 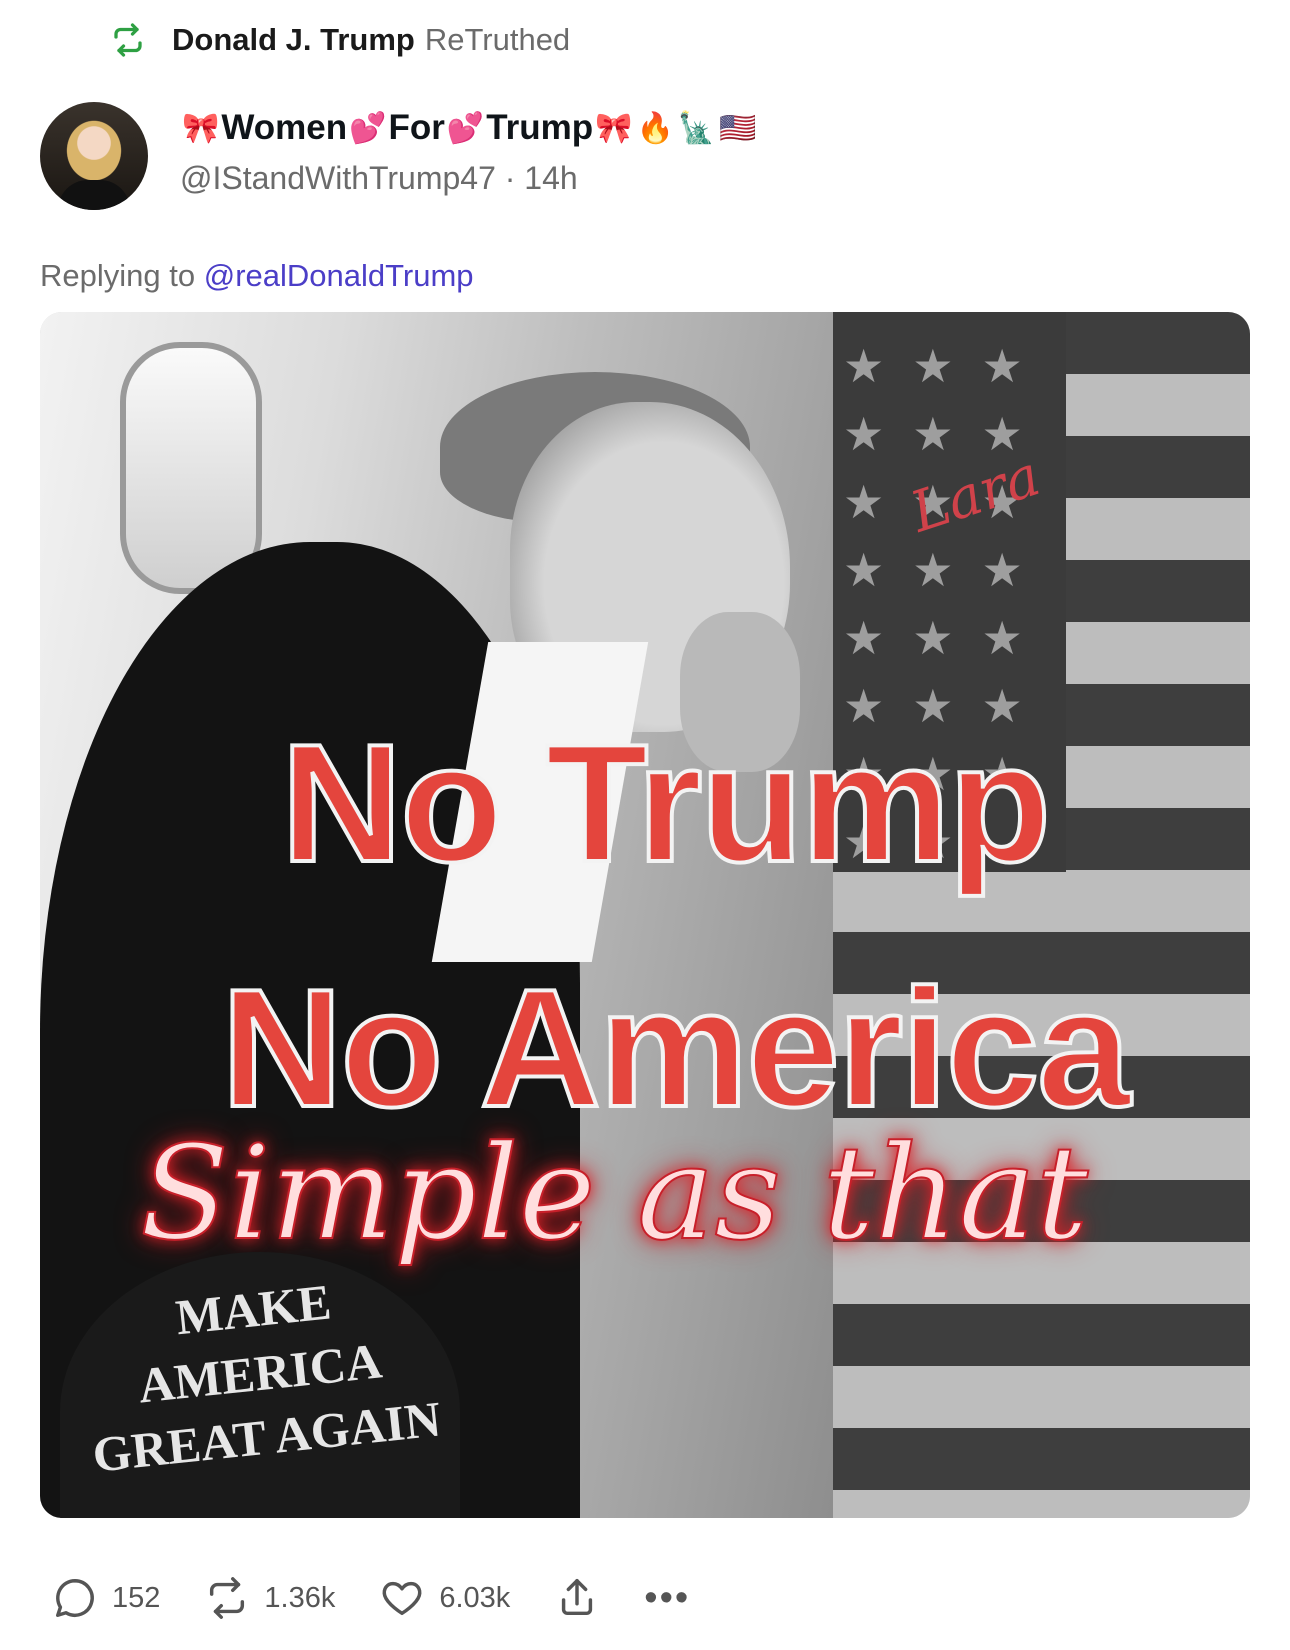 What do you see at coordinates (227, 1598) in the screenshot?
I see `retruth-action-icon` at bounding box center [227, 1598].